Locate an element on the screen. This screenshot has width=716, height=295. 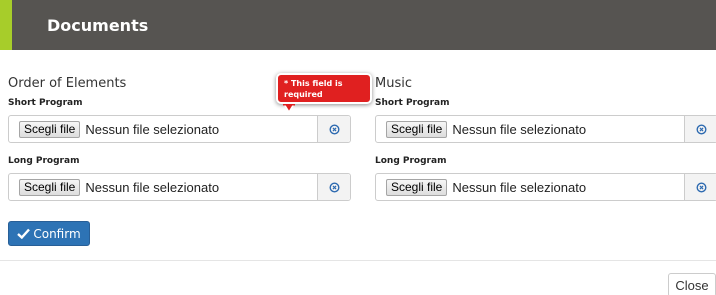
order-short-program-file-group: Scegli file Nessun file selezionato is located at coordinates (179, 129).